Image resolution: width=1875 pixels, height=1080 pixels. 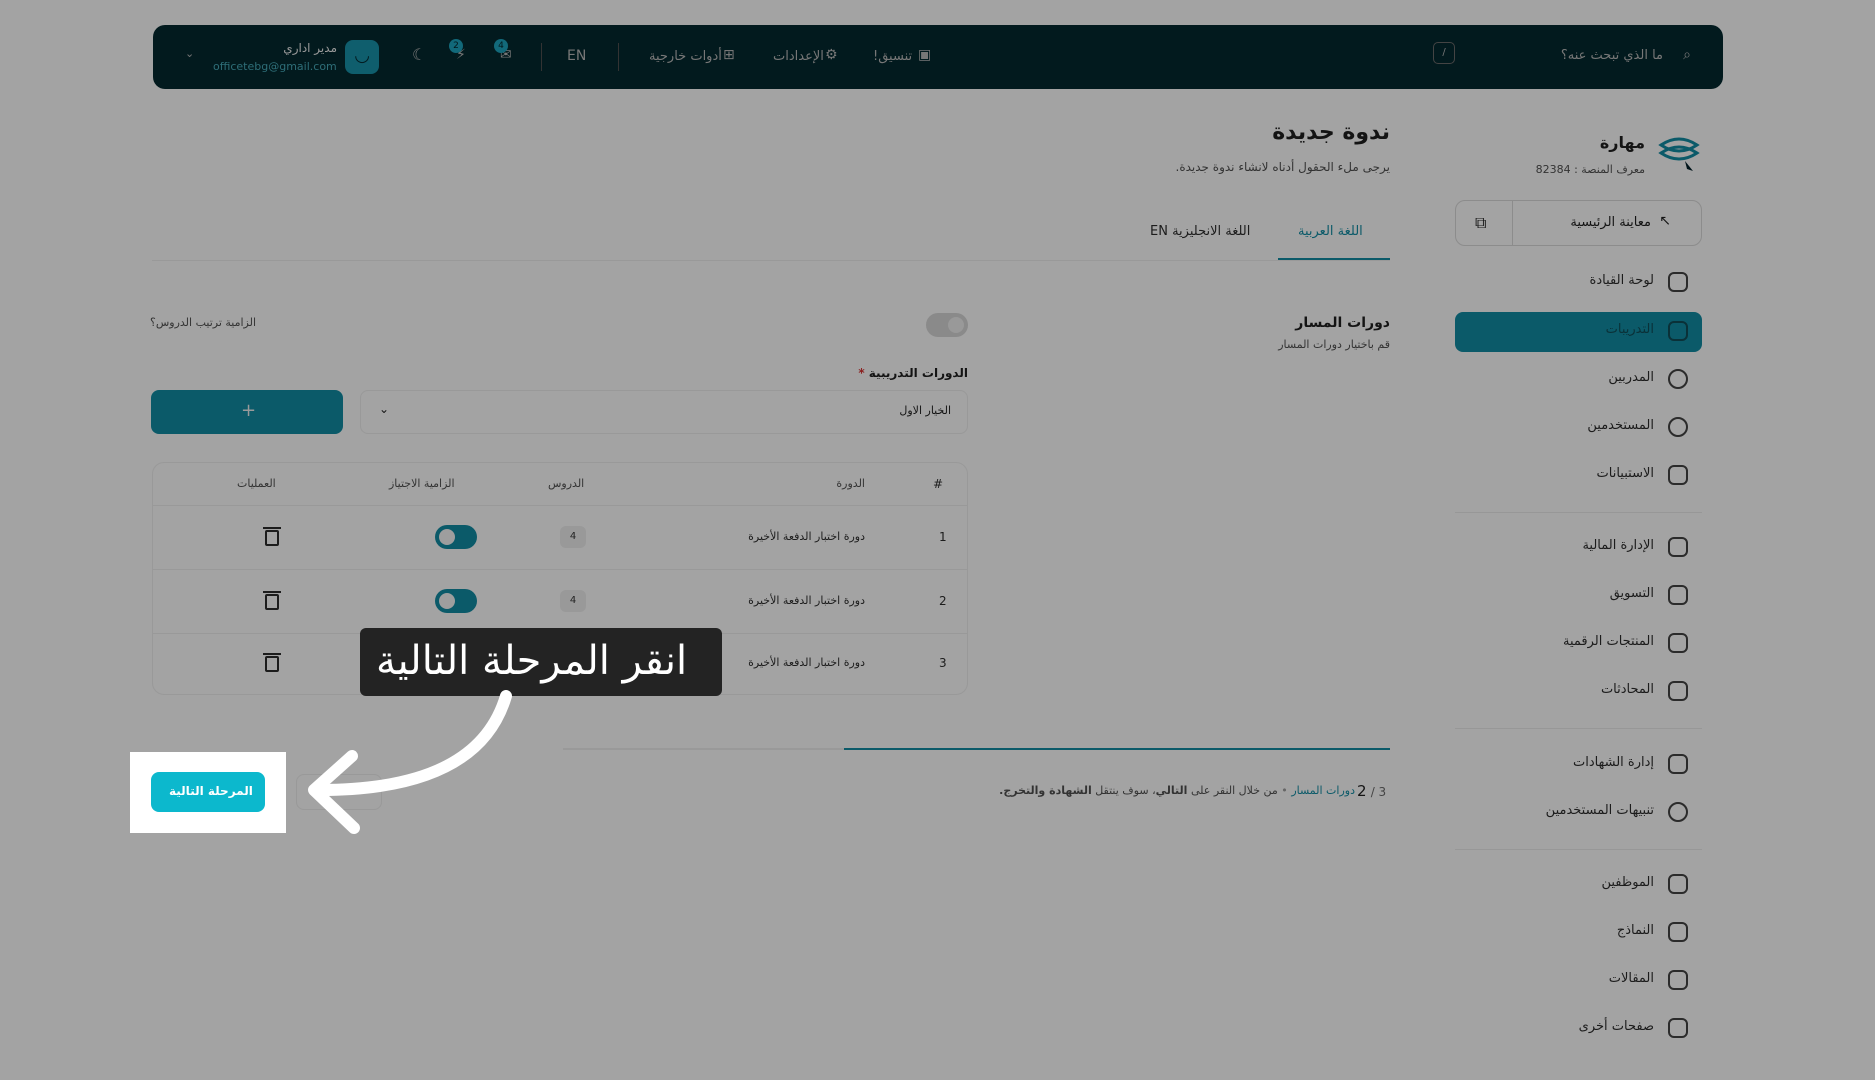 What do you see at coordinates (573, 601) in the screenshot?
I see `lessons-count-badge: 4` at bounding box center [573, 601].